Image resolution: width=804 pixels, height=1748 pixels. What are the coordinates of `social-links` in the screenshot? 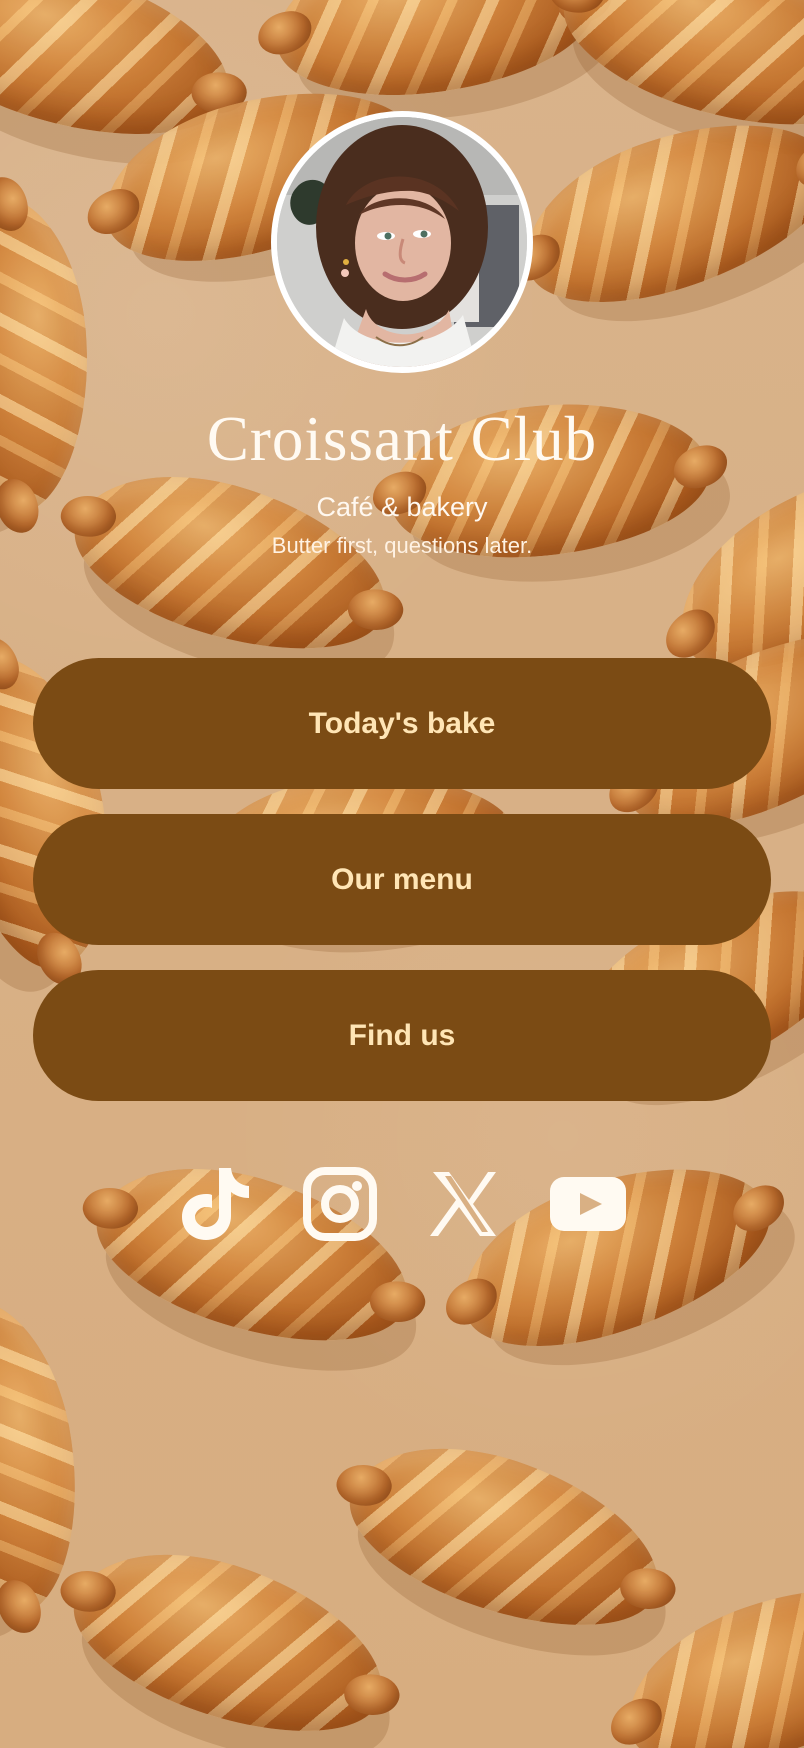 It's located at (402, 1204).